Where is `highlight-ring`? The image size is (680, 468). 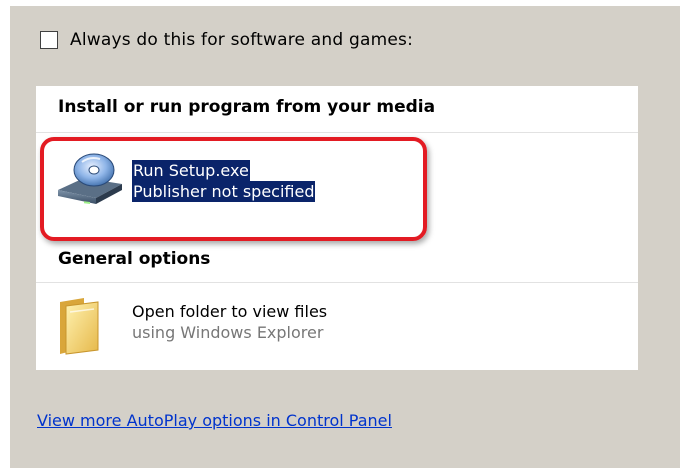 highlight-ring is located at coordinates (233, 189).